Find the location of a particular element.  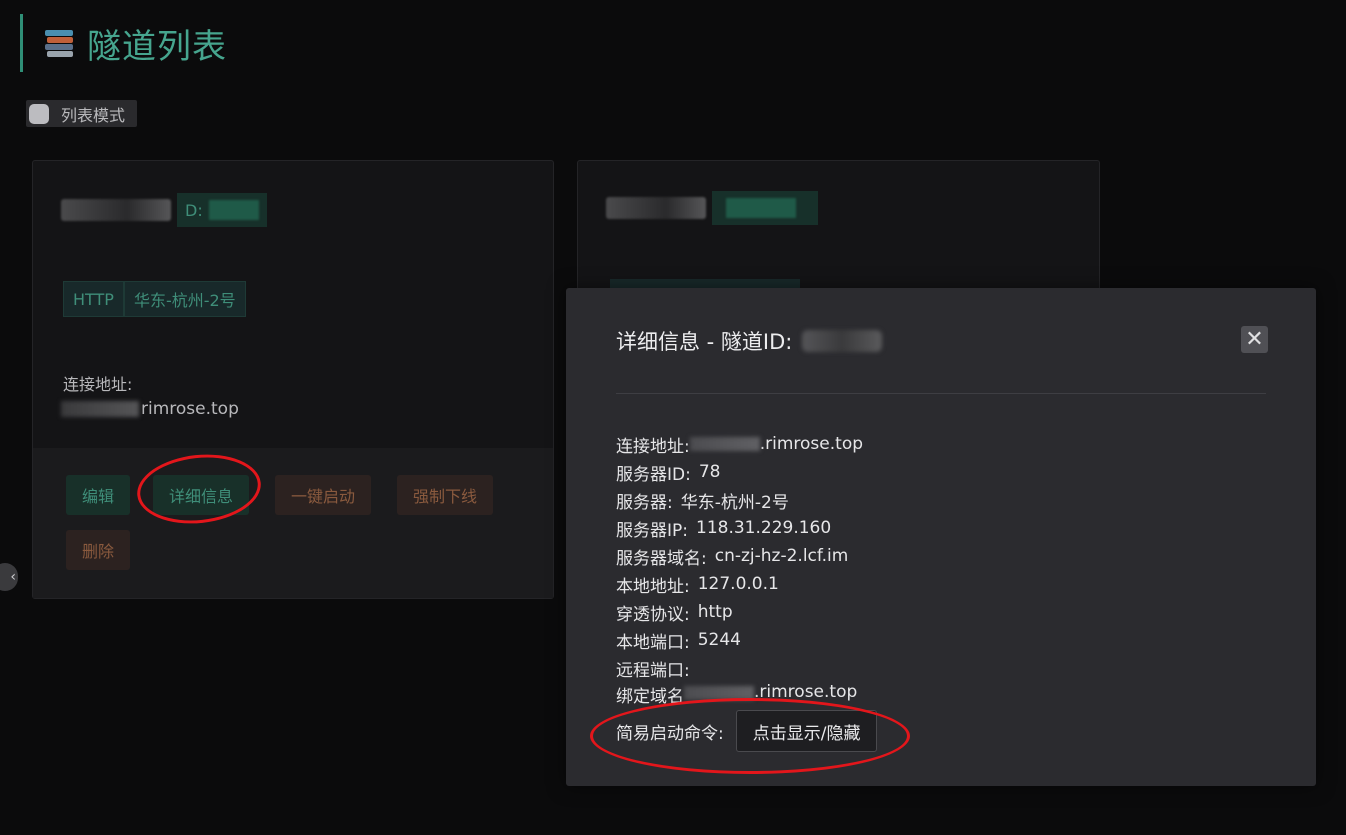

detail-row-server-domain: 服务器域名: cn-zj-hz-2.lcf.im is located at coordinates (739, 556).